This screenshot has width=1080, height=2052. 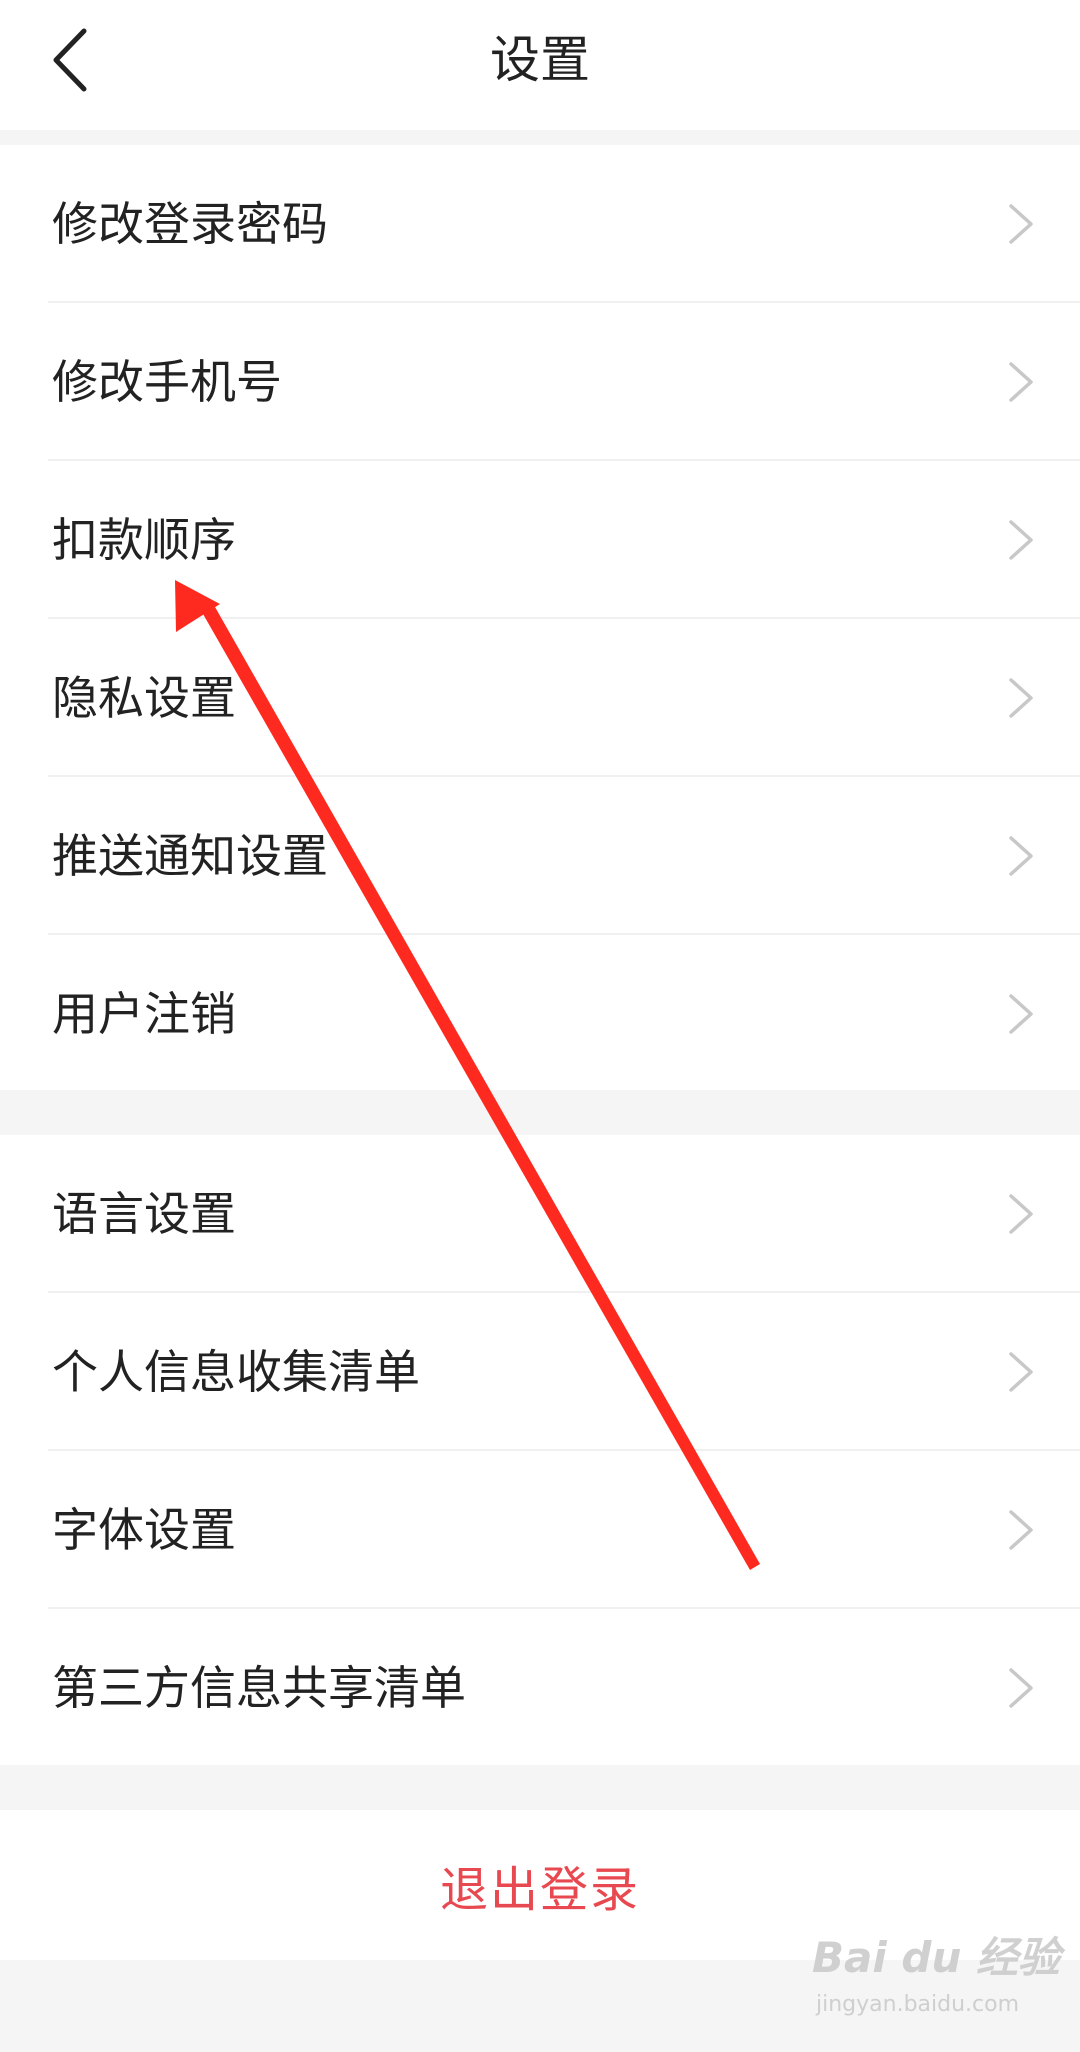 What do you see at coordinates (539, 1890) in the screenshot?
I see `logout-label: 退出登录` at bounding box center [539, 1890].